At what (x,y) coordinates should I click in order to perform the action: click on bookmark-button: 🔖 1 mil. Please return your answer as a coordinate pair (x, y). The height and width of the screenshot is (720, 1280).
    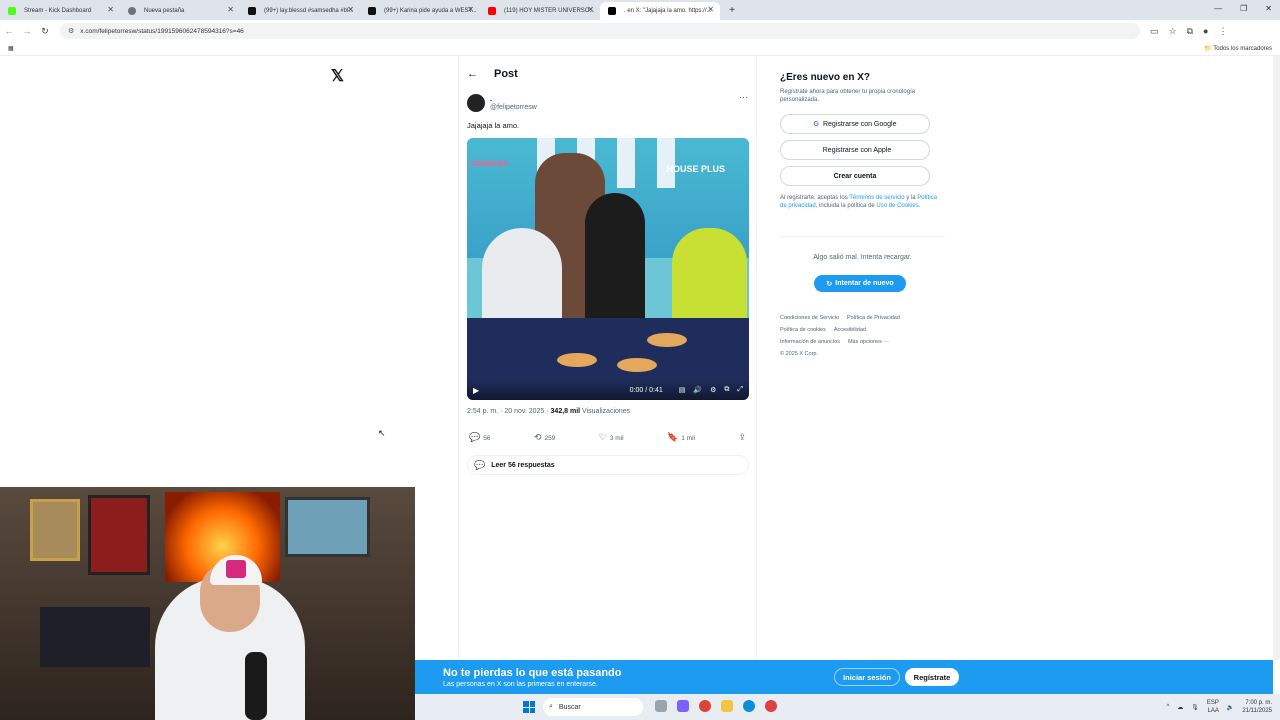
    Looking at the image, I should click on (681, 437).